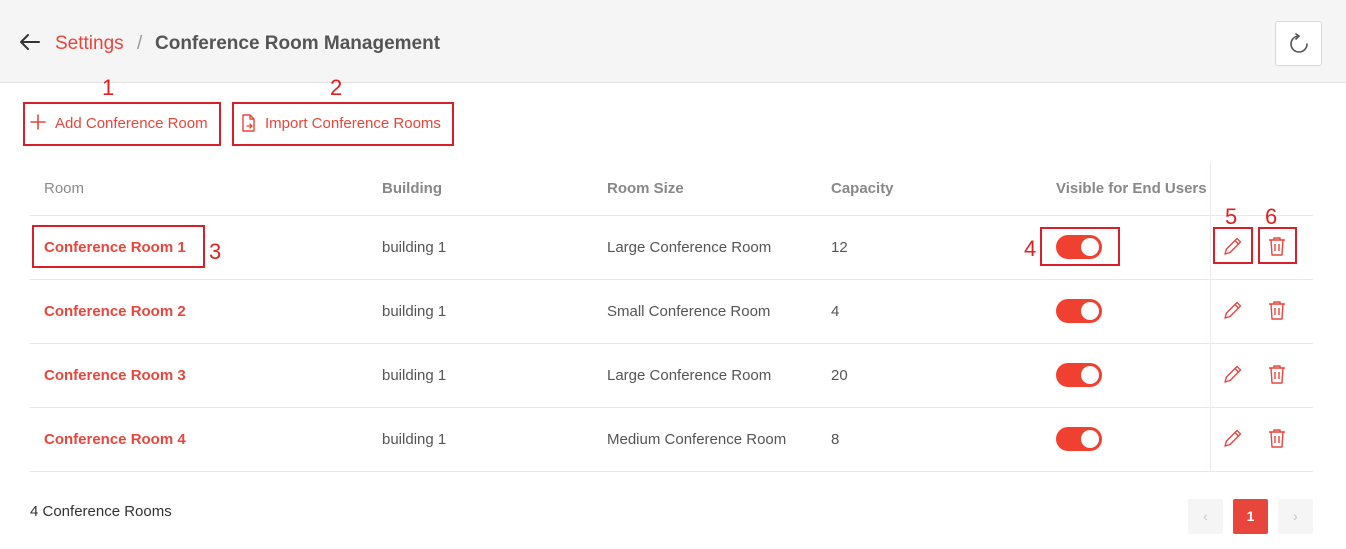  I want to click on room-size-cell: Small Conference Room, so click(689, 311).